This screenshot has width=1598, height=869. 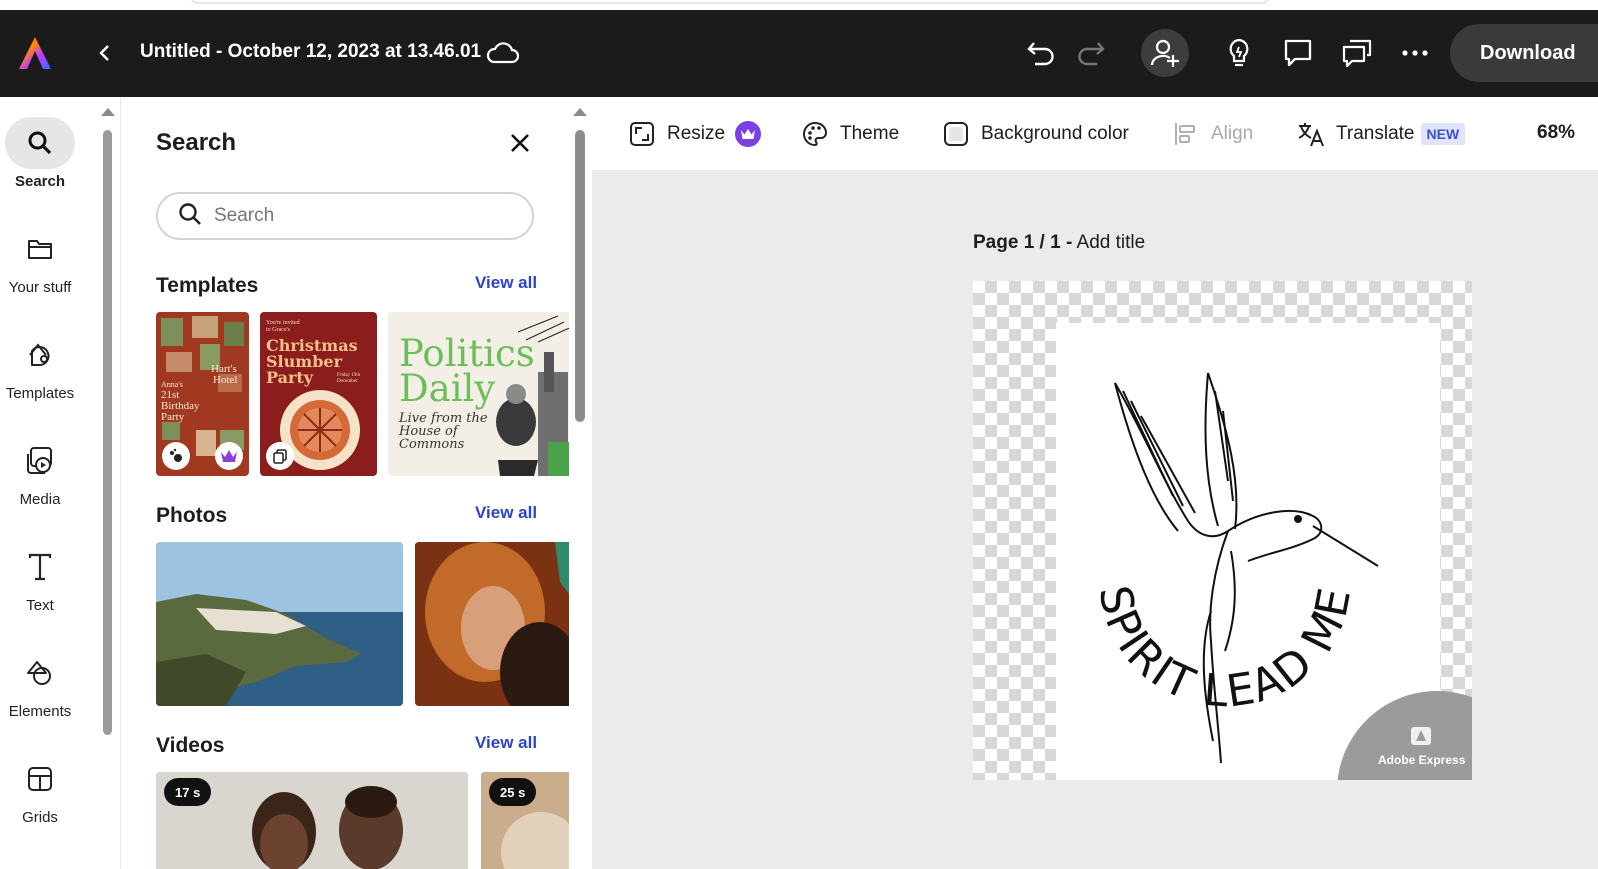 I want to click on rail-label: Text, so click(x=40, y=605).